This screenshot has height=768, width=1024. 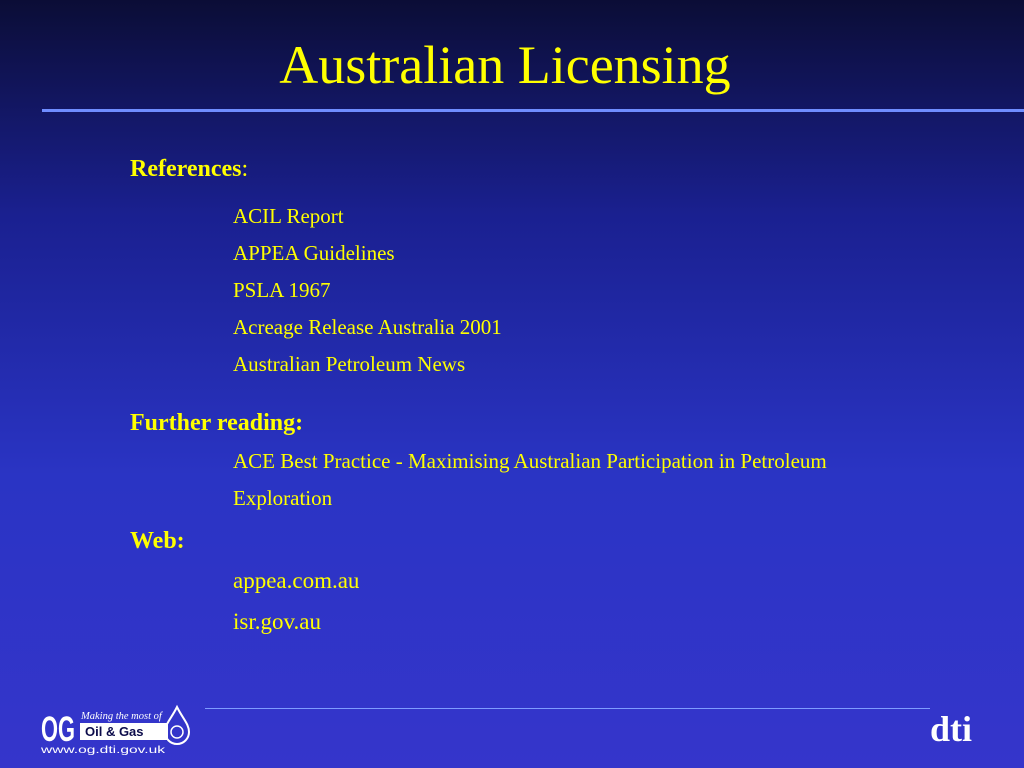 I want to click on reference-item: PSLA 1967, so click(x=282, y=290).